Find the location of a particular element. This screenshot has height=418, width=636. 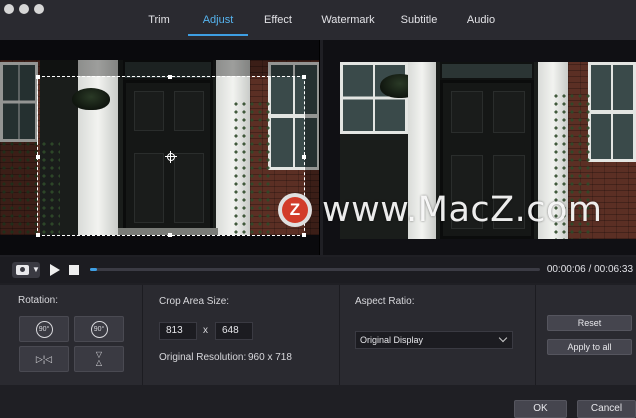

aspect-ratio-select: Original Display is located at coordinates (434, 340).